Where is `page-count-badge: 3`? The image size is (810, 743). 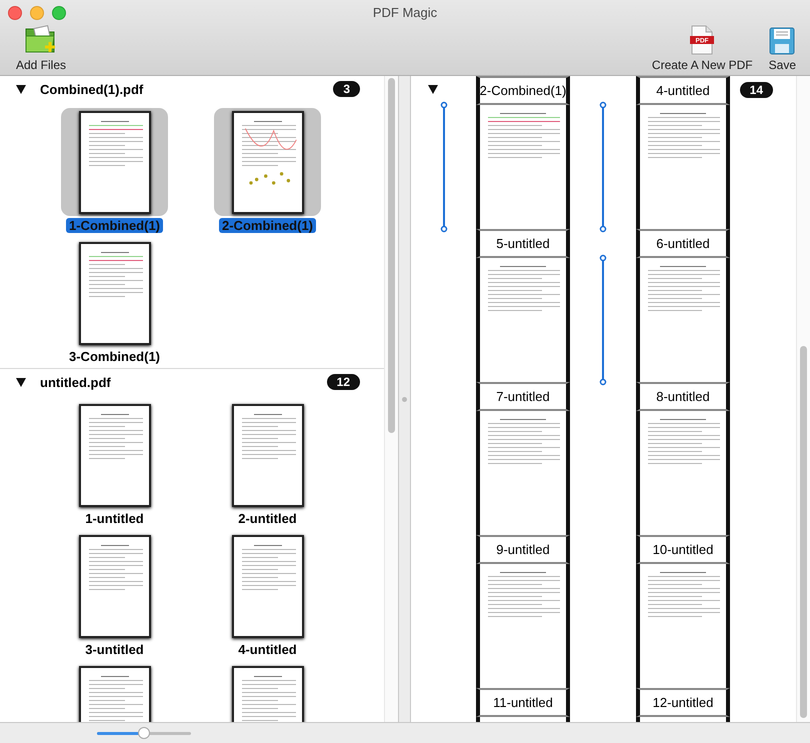 page-count-badge: 3 is located at coordinates (346, 89).